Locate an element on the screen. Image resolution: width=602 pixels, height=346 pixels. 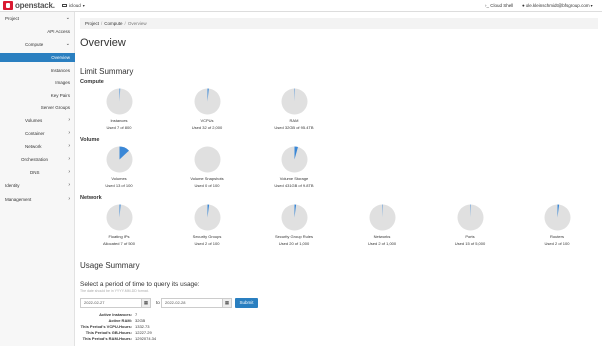
pie-usage: Used 2 of 100 is located at coordinates (557, 243).